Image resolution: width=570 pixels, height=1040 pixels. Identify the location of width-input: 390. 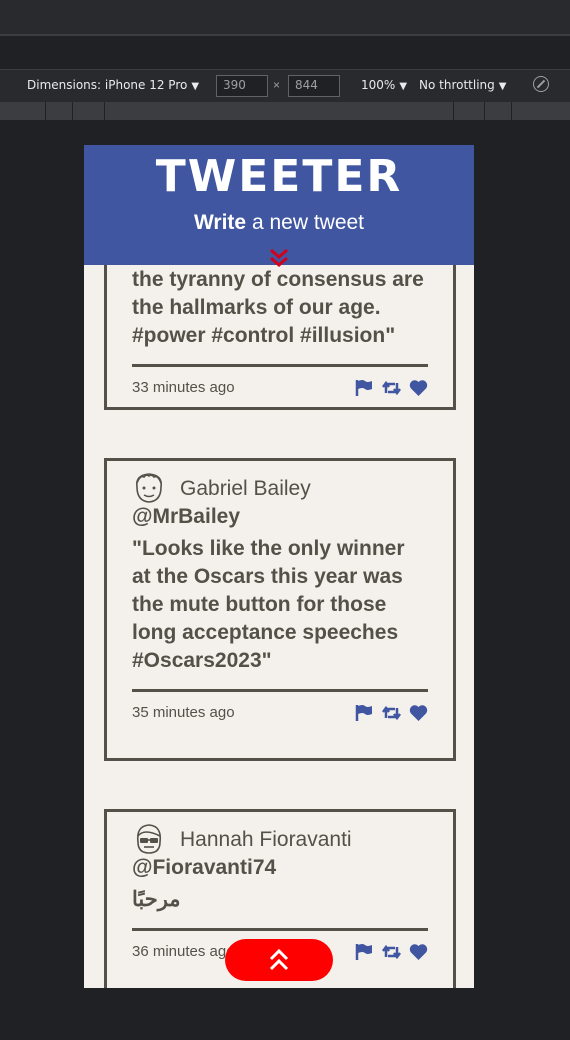
(242, 86).